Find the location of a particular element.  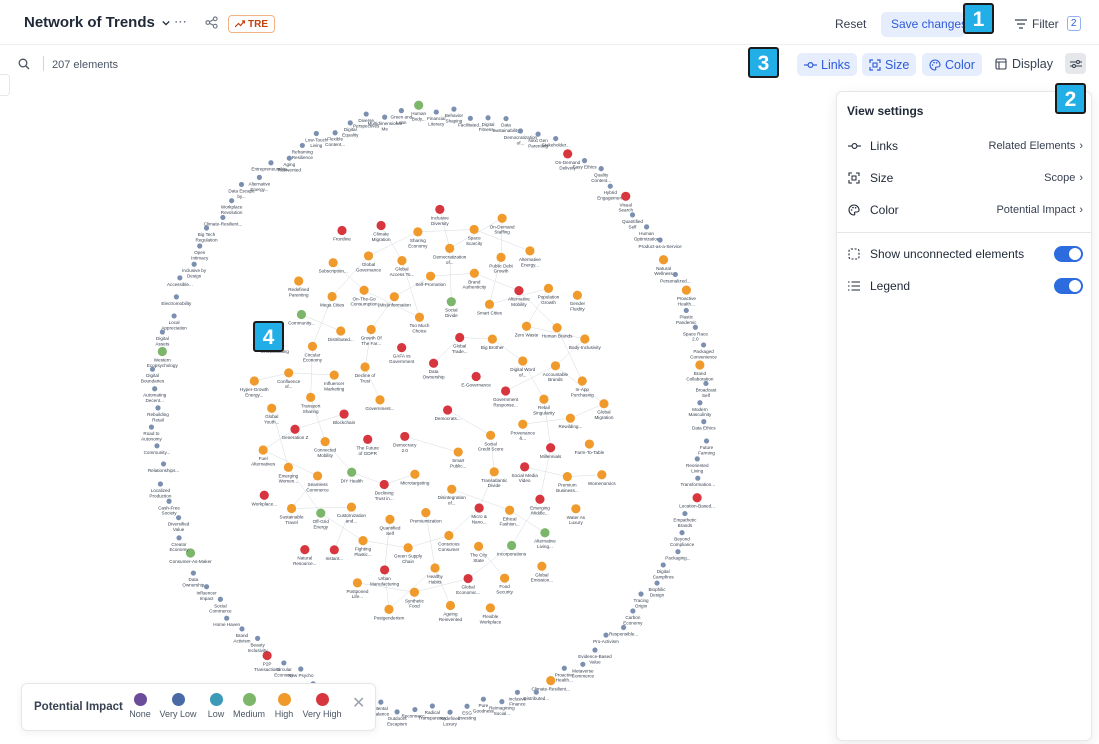

graph-node: QuantifiedSelf is located at coordinates (390, 525).